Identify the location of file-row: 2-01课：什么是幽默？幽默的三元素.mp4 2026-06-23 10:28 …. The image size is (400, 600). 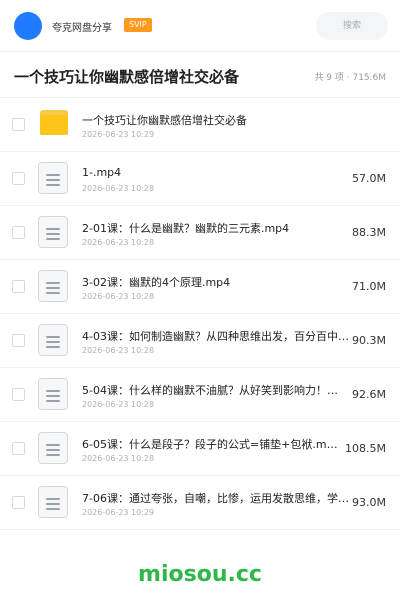
(200, 233).